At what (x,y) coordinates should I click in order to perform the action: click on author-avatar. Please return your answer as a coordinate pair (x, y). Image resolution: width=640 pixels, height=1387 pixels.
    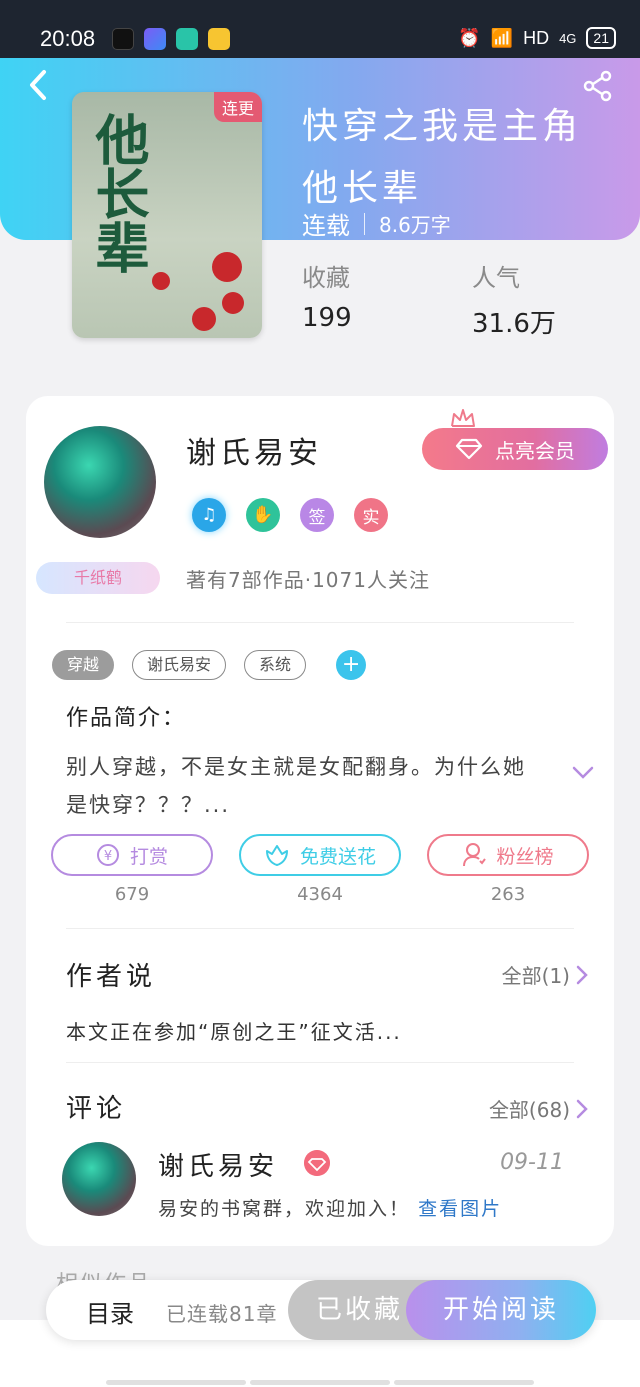
    Looking at the image, I should click on (100, 482).